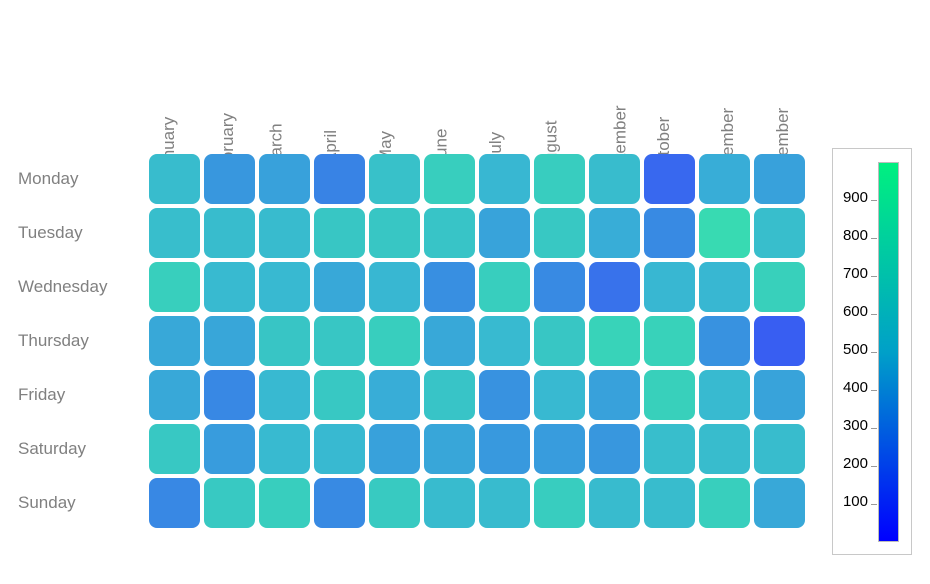 This screenshot has height=584, width=930. I want to click on colorbar-tick-label: 300, so click(855, 425).